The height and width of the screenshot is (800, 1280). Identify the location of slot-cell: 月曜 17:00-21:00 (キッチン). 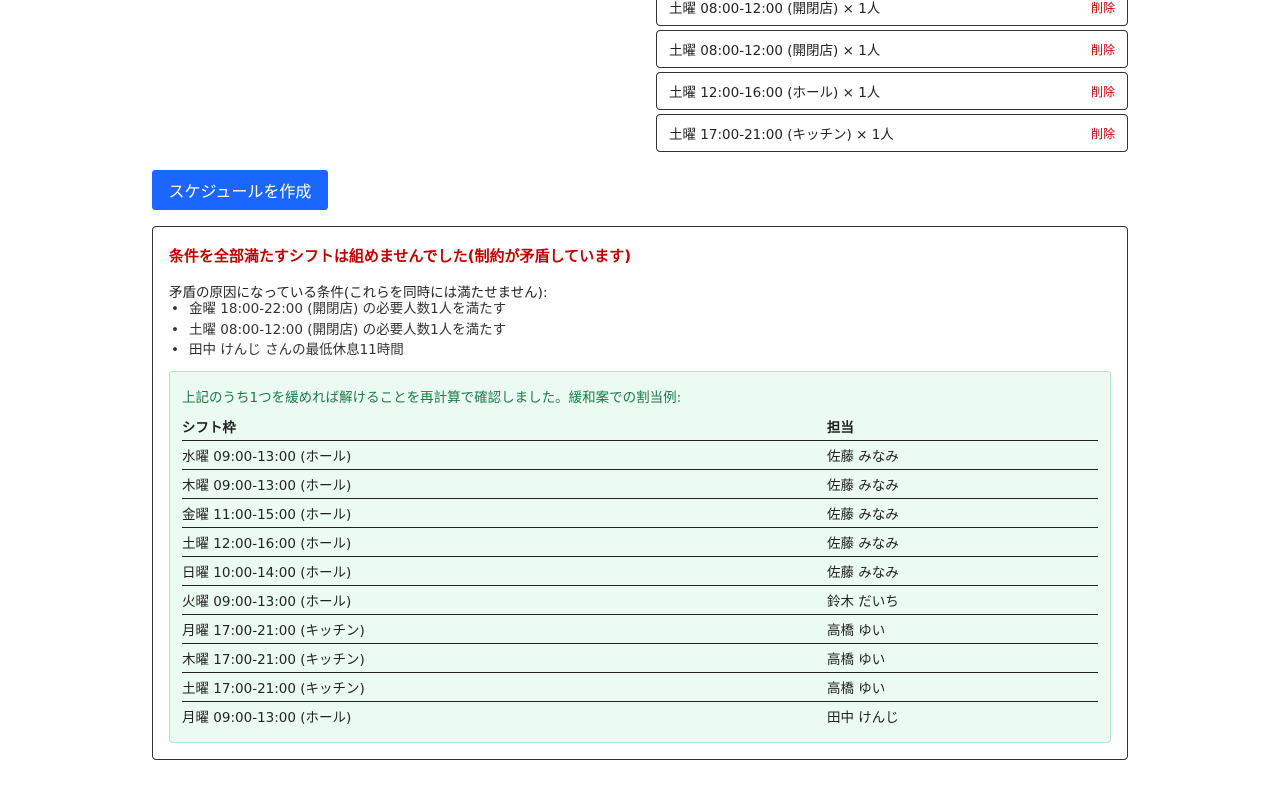
(504, 629).